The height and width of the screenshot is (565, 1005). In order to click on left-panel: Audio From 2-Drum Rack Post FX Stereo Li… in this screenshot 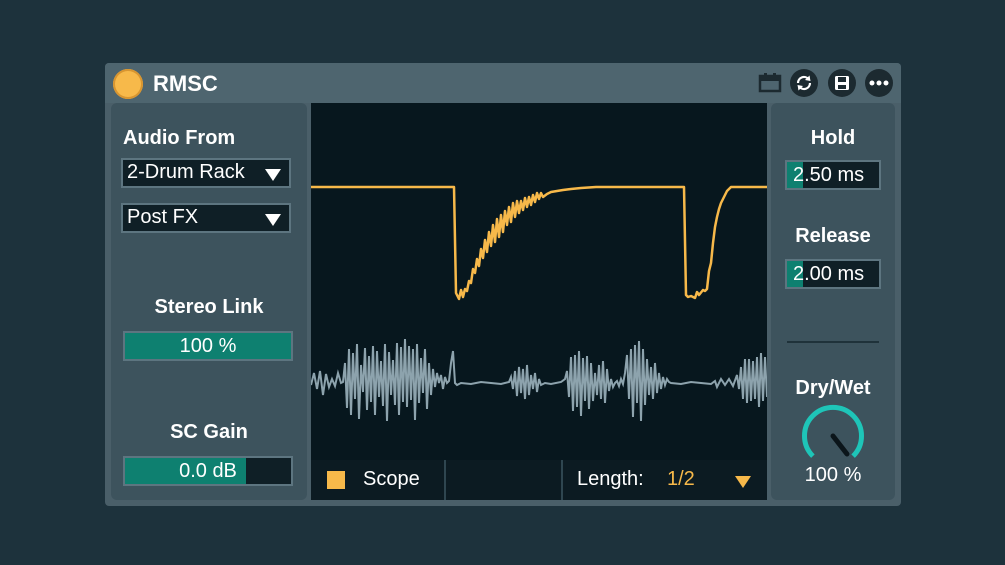, I will do `click(209, 301)`.